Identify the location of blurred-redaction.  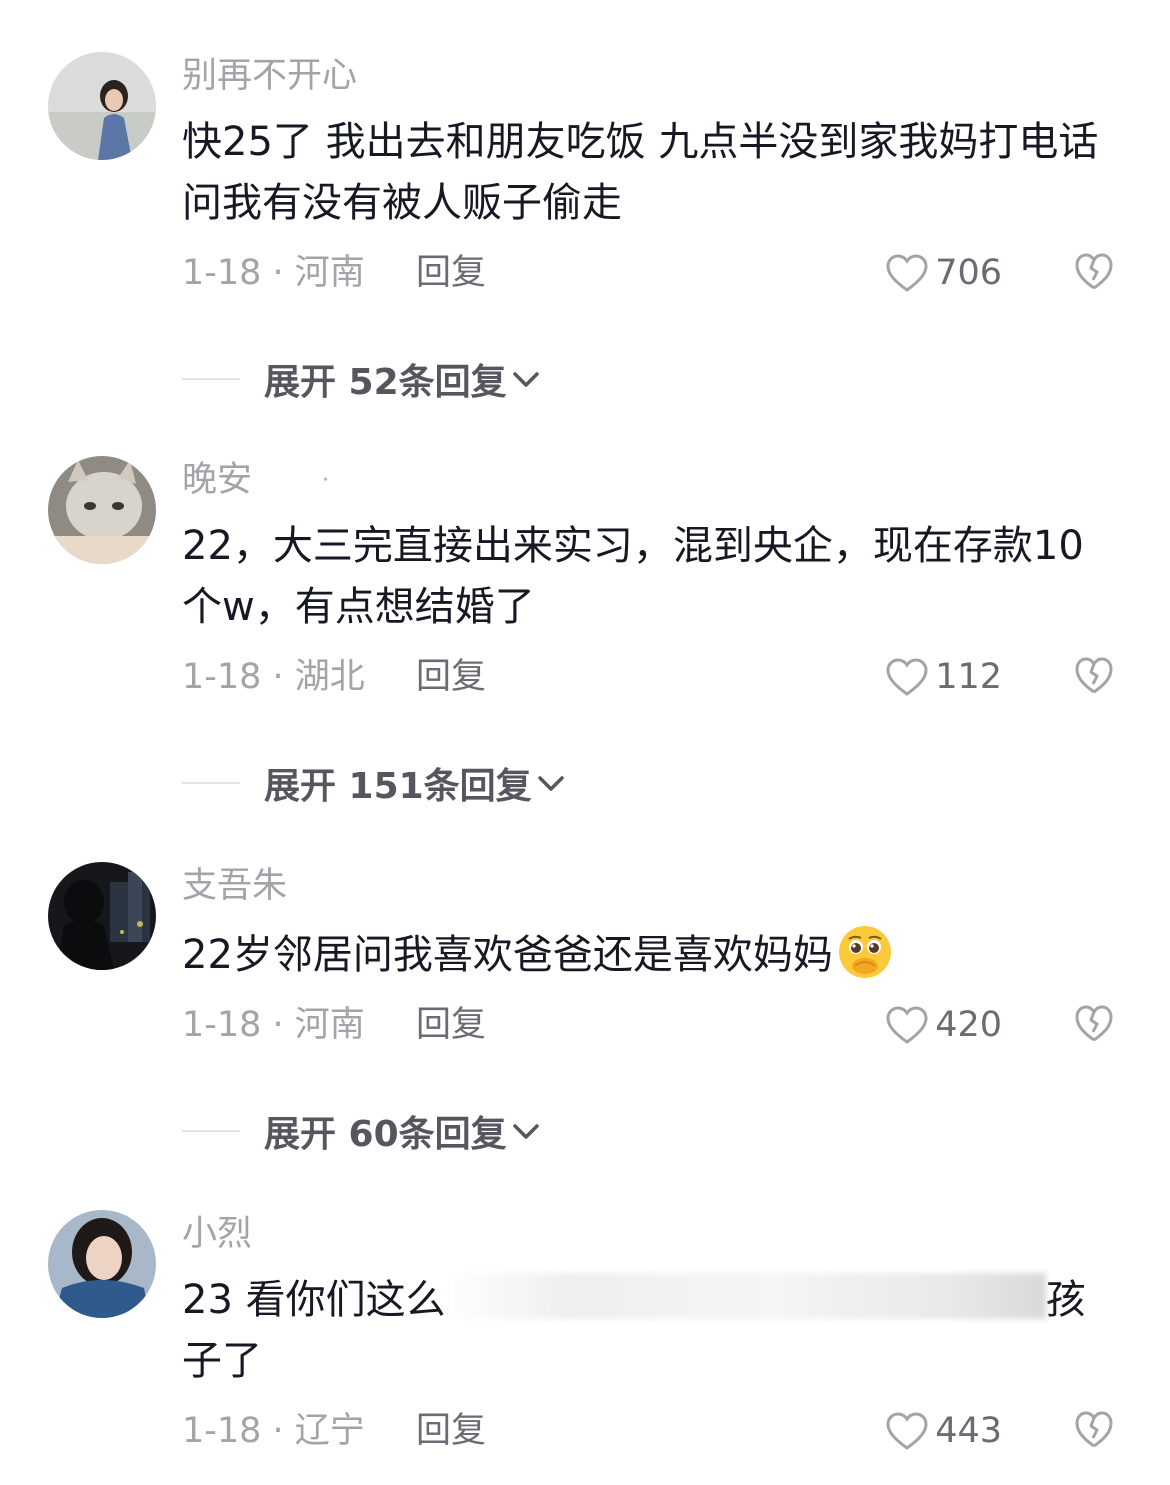
(745, 1296).